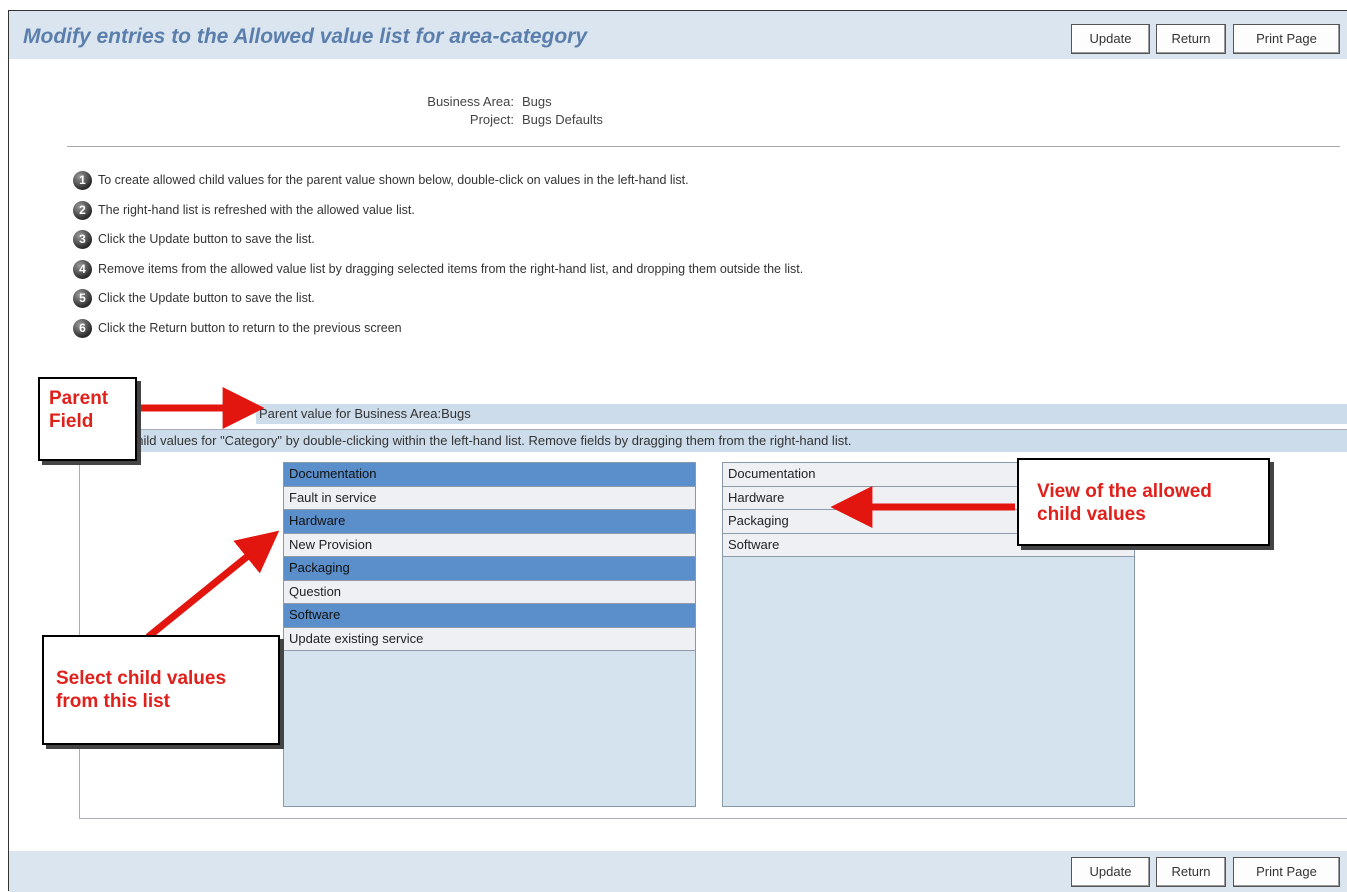 The width and height of the screenshot is (1347, 892). Describe the element at coordinates (537, 101) in the screenshot. I see `business-area-value: Bugs` at that location.